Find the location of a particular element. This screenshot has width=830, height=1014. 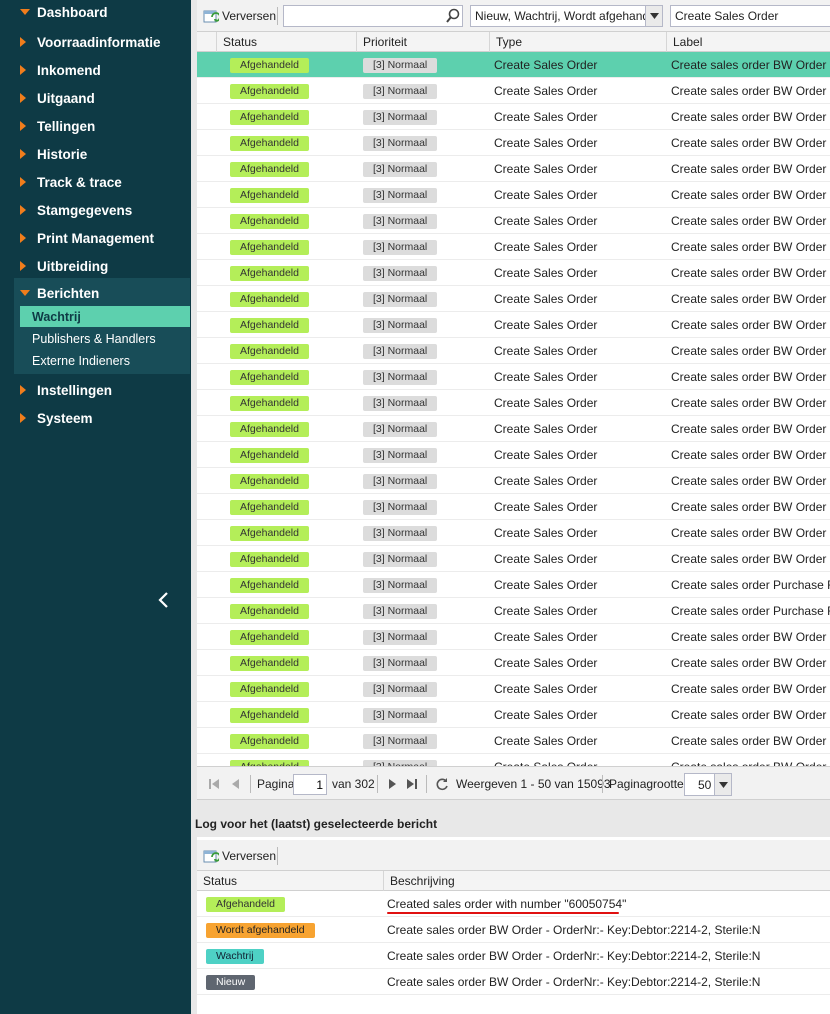

prev-page-icon is located at coordinates (236, 784).